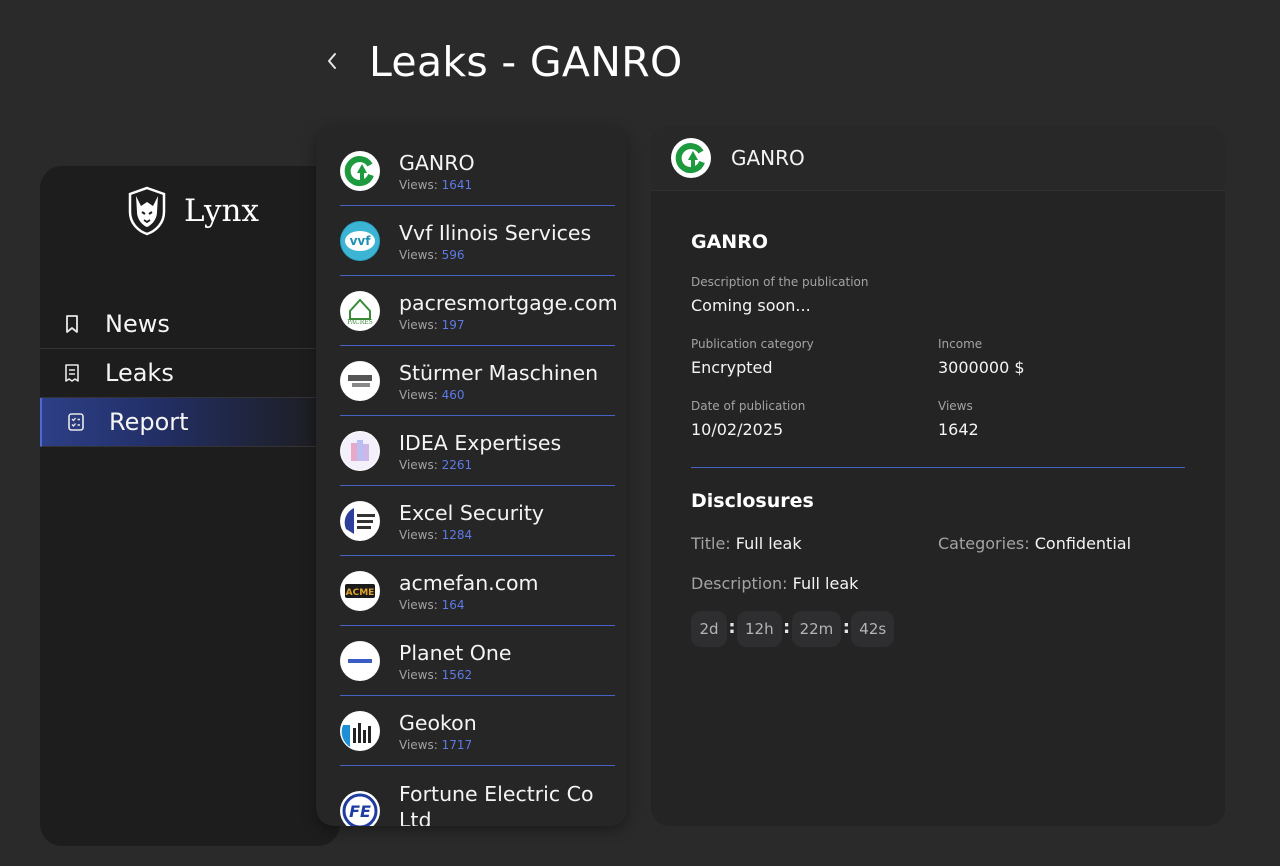  I want to click on disclosure-categories: Categories: Confidential, so click(1035, 543).